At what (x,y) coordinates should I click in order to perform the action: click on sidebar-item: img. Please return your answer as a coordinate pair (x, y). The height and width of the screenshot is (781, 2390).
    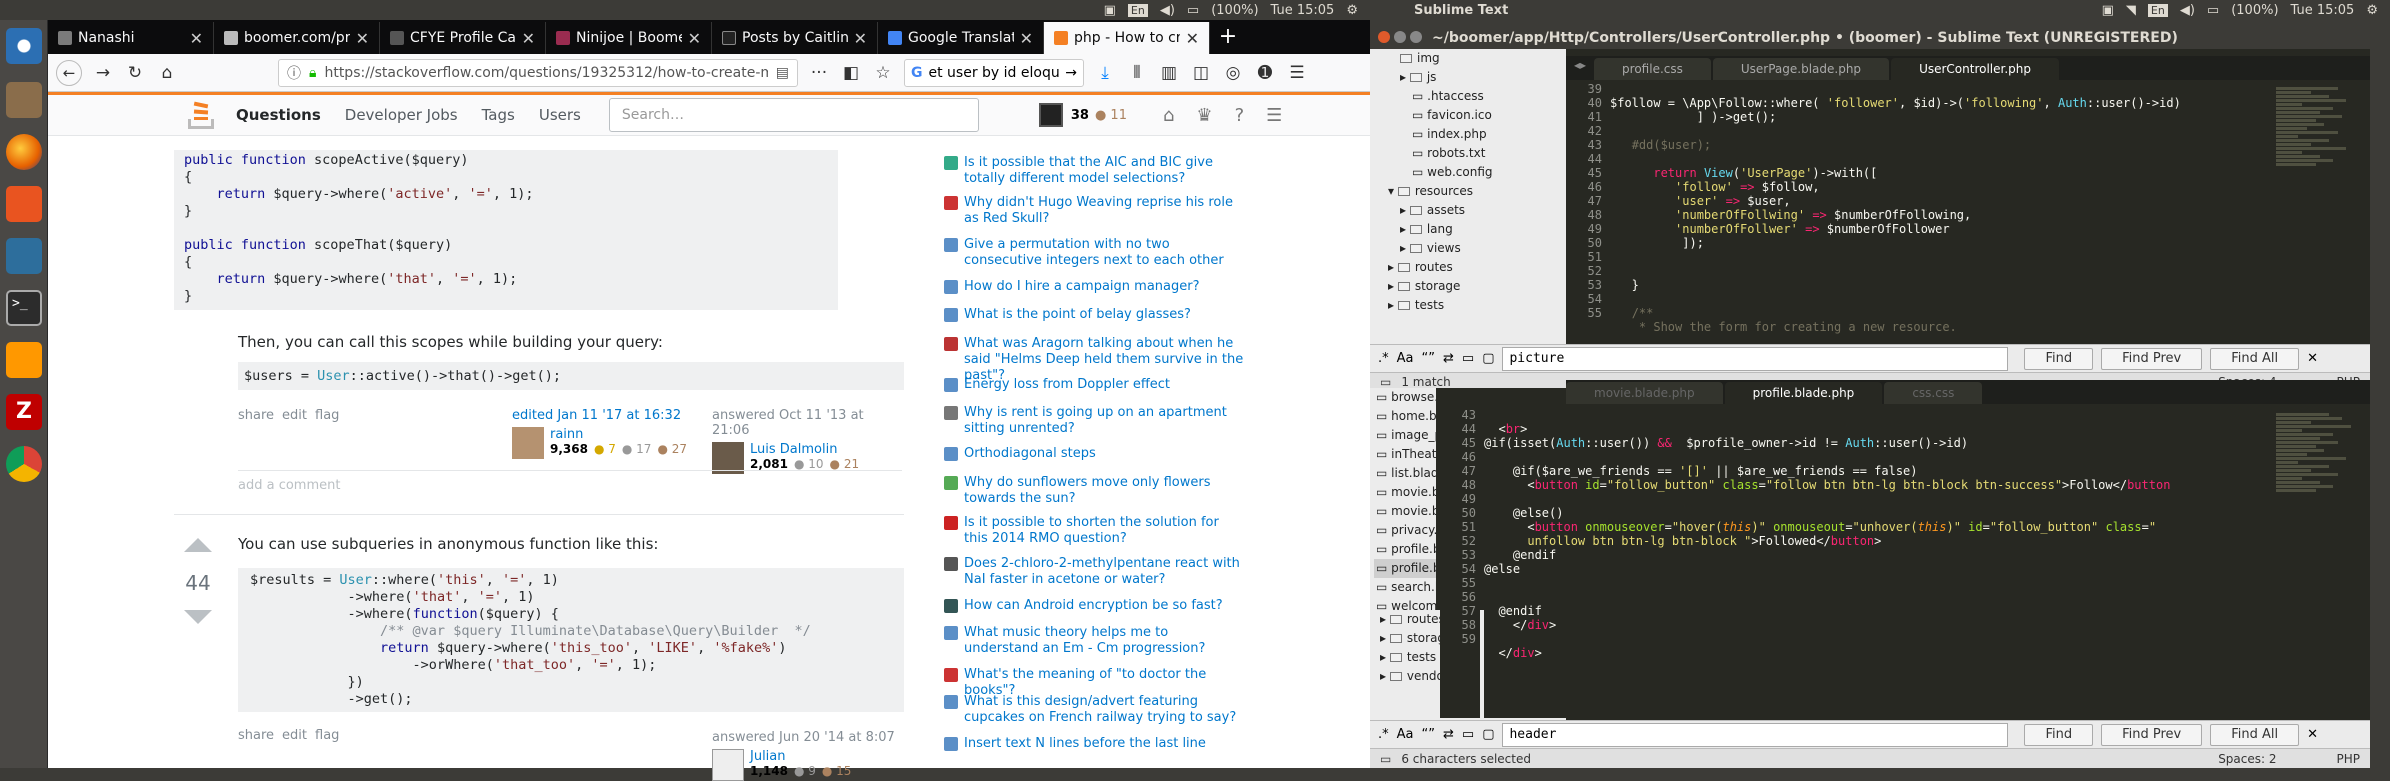
    Looking at the image, I should click on (1473, 58).